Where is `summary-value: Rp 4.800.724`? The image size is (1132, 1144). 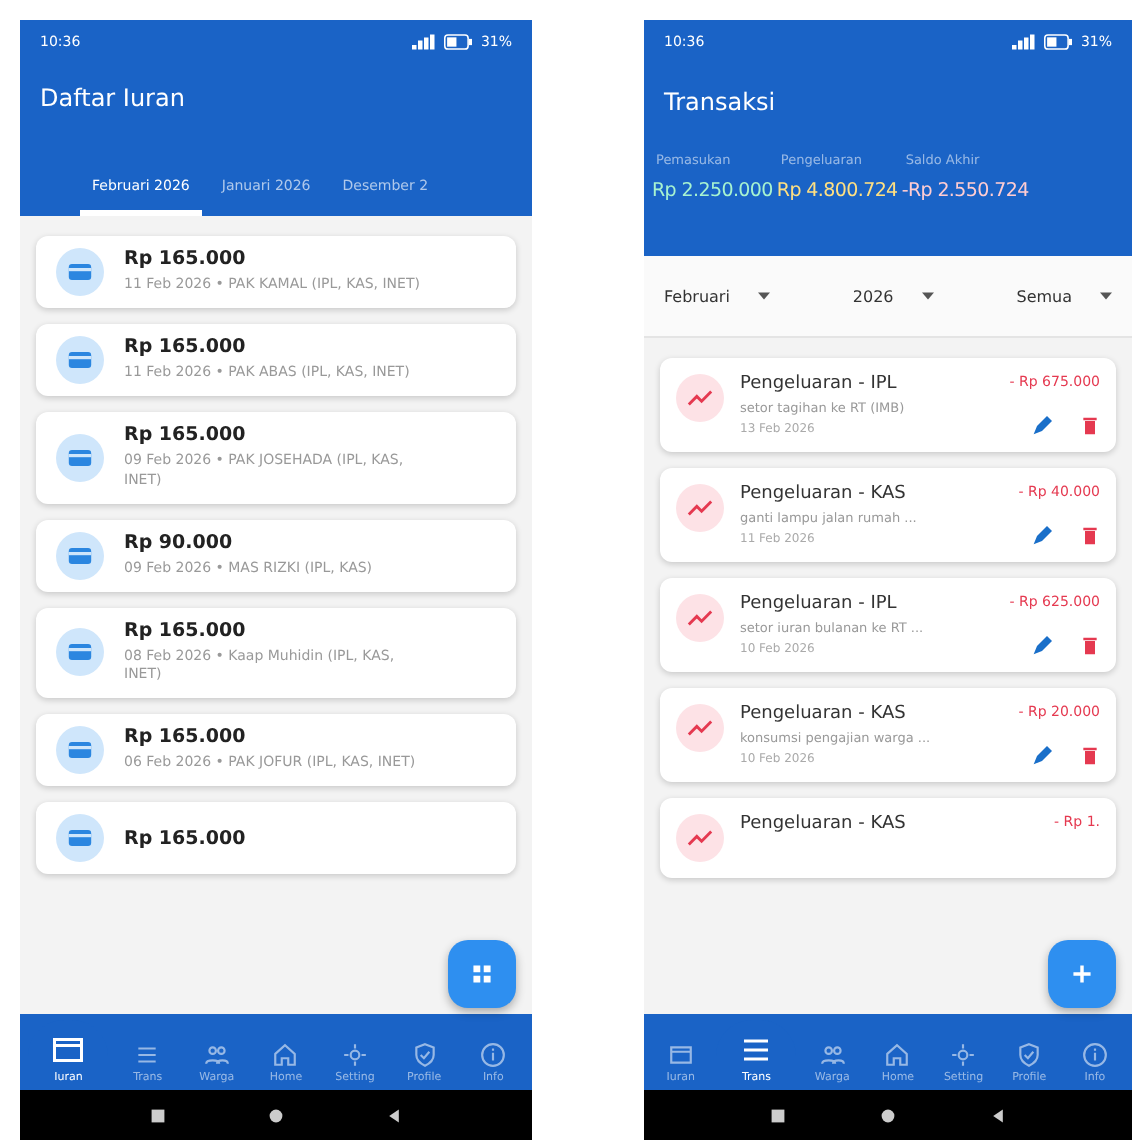
summary-value: Rp 4.800.724 is located at coordinates (837, 191).